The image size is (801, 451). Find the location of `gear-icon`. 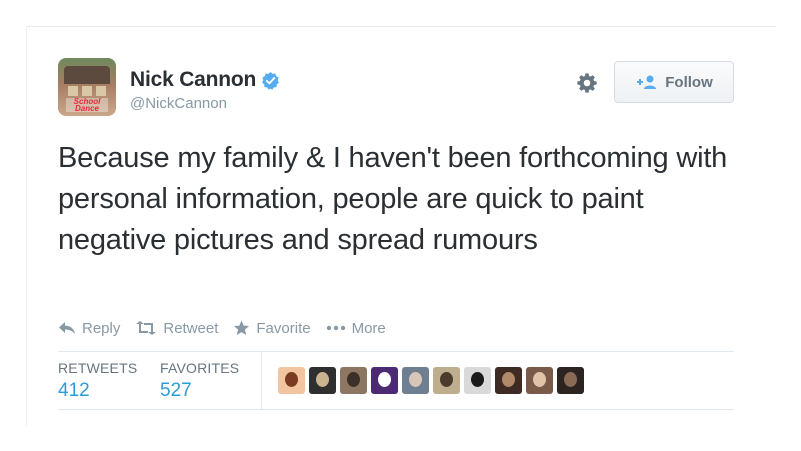

gear-icon is located at coordinates (587, 83).